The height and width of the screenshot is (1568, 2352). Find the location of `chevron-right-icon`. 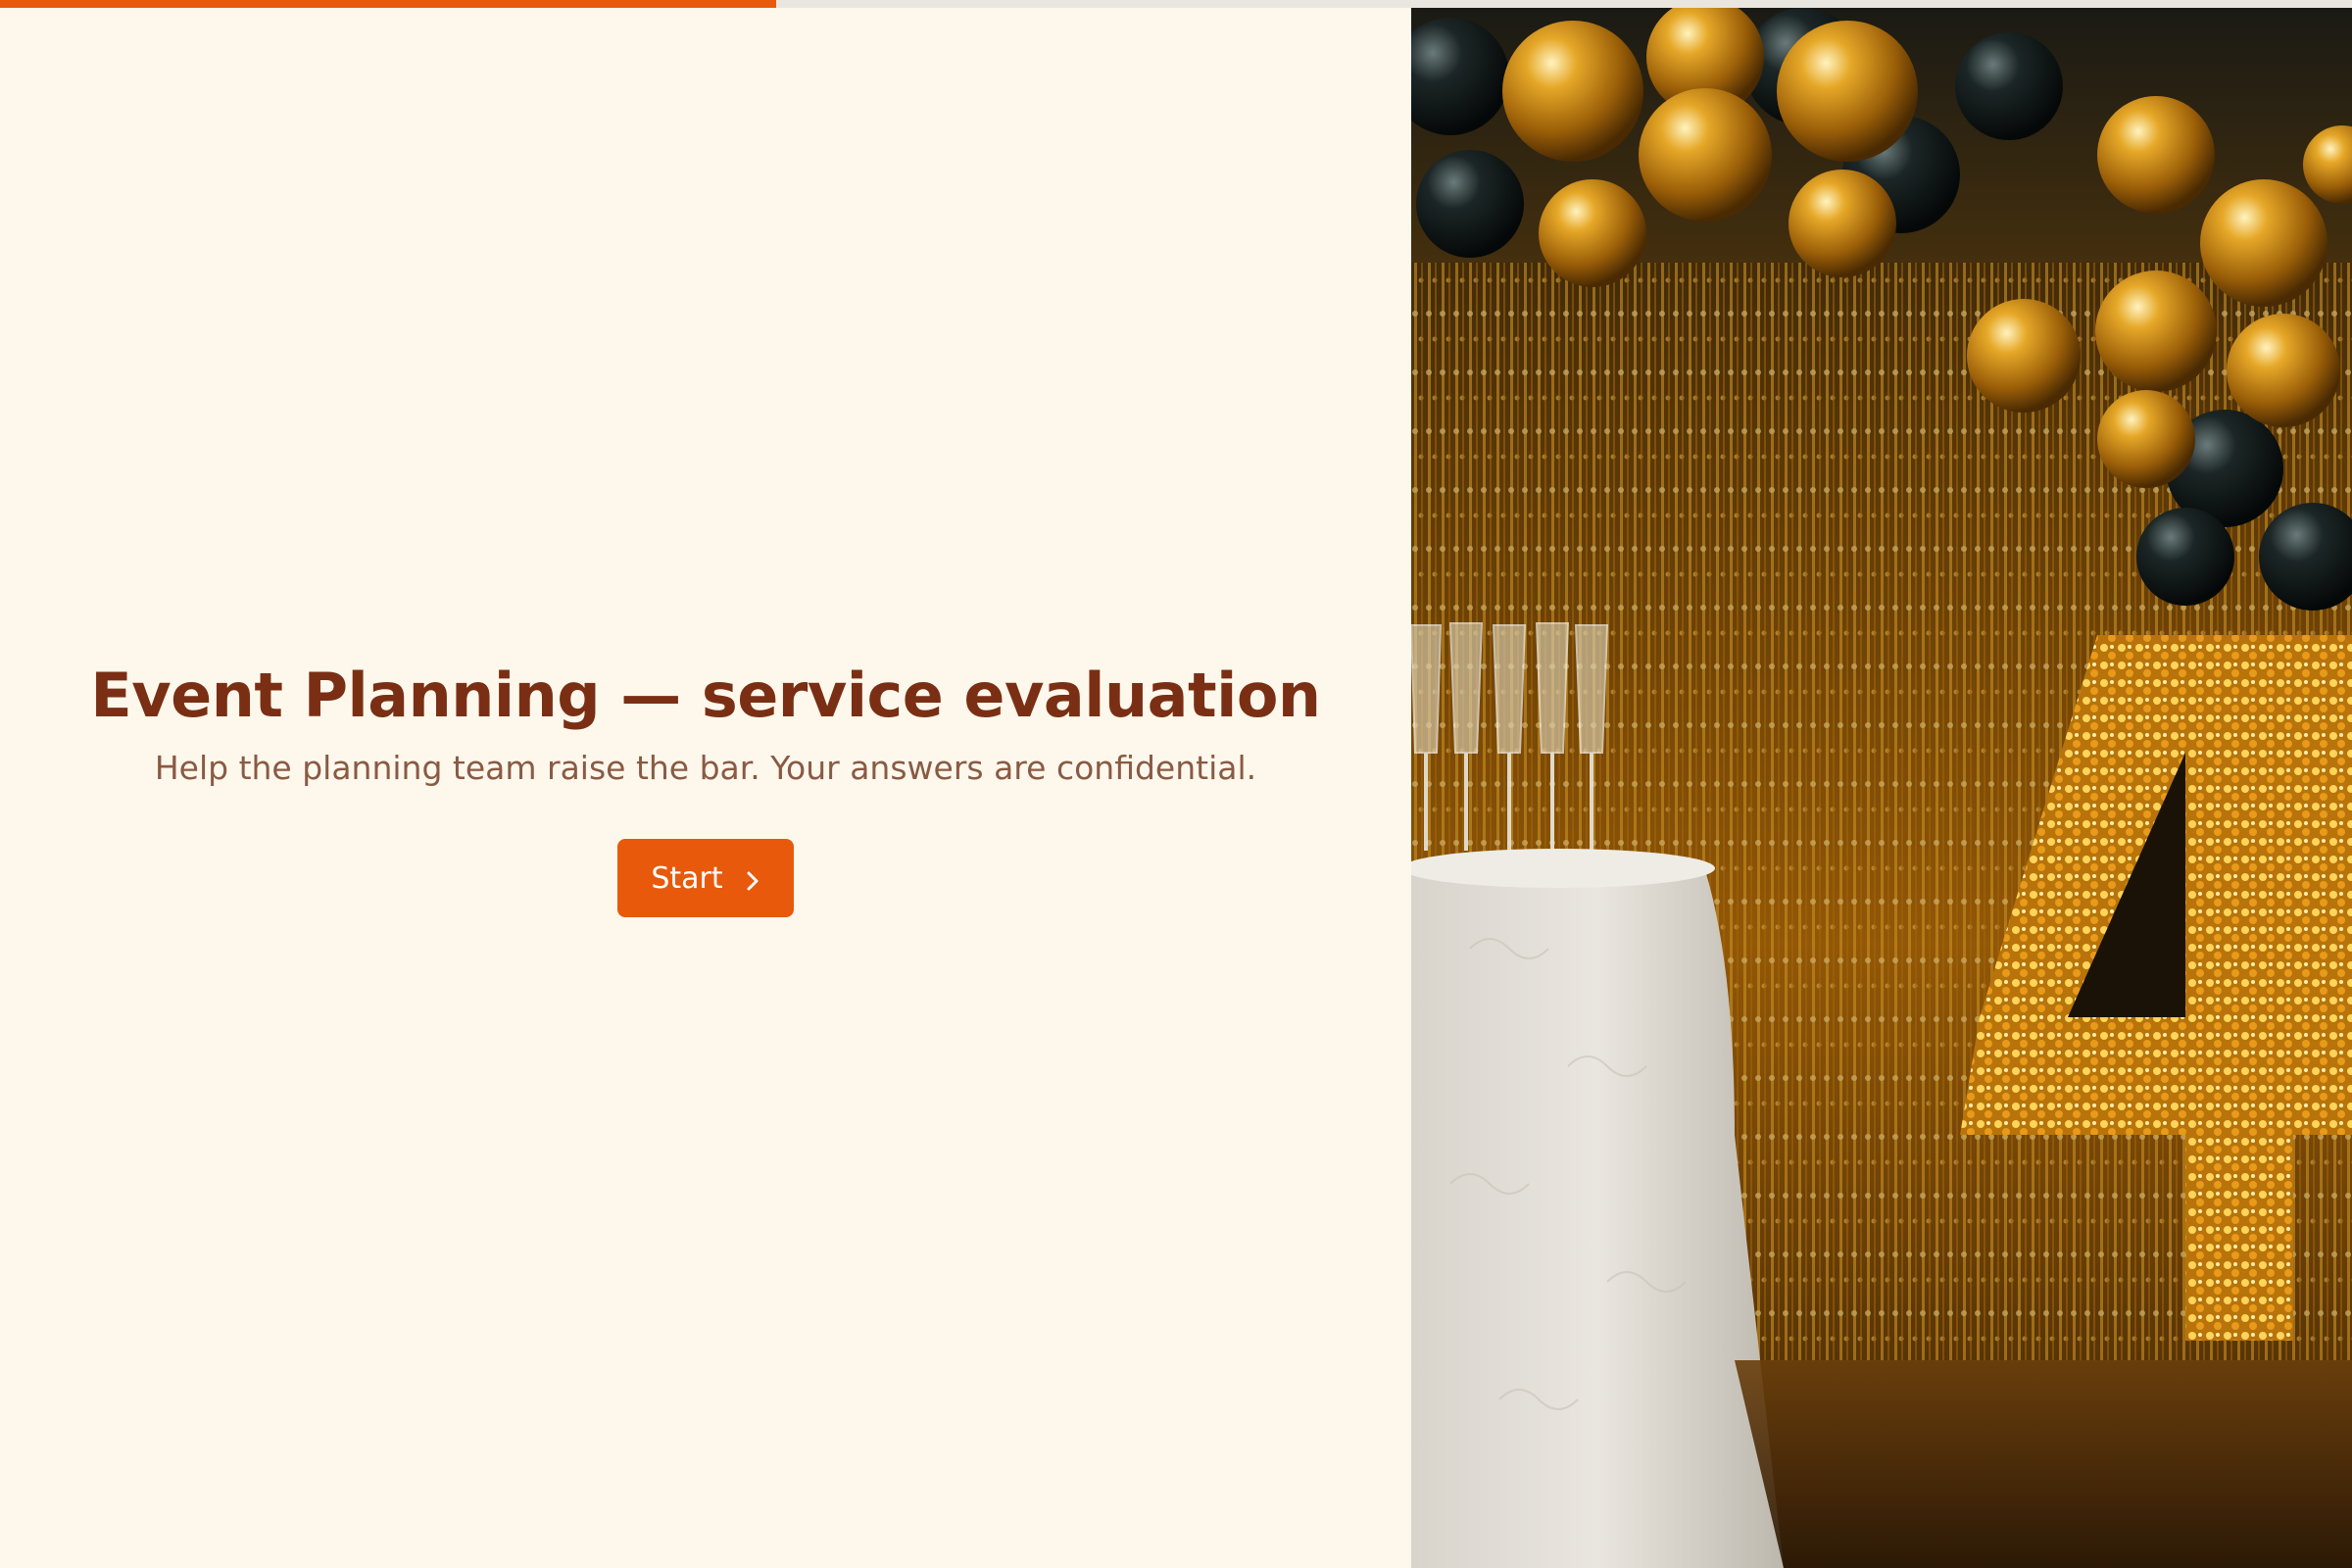

chevron-right-icon is located at coordinates (752, 878).